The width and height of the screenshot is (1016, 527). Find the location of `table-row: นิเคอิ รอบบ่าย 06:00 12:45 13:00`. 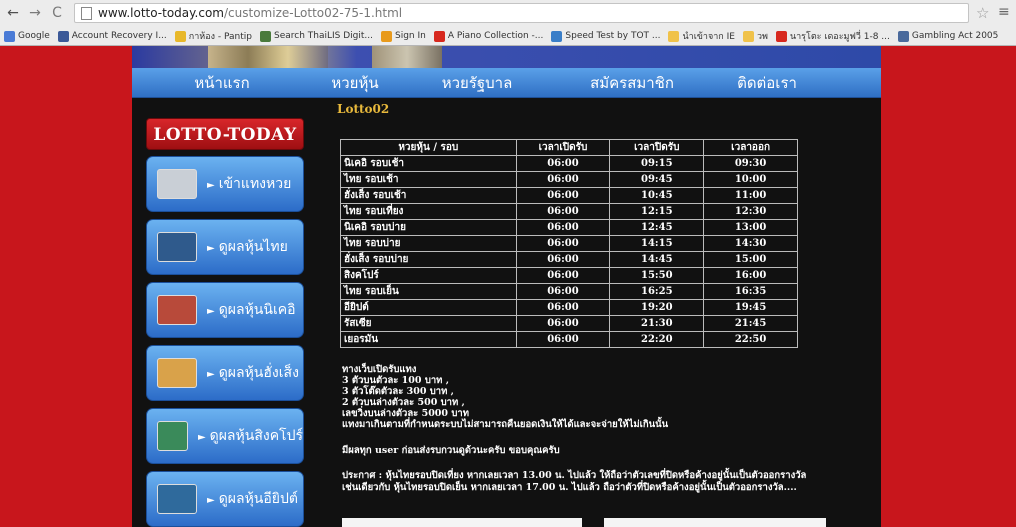

table-row: นิเคอิ รอบบ่าย 06:00 12:45 13:00 is located at coordinates (569, 227).